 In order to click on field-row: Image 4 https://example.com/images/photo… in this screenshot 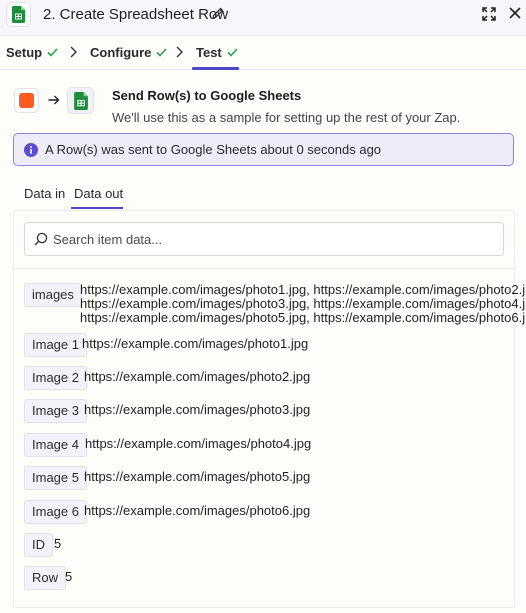, I will do `click(264, 445)`.